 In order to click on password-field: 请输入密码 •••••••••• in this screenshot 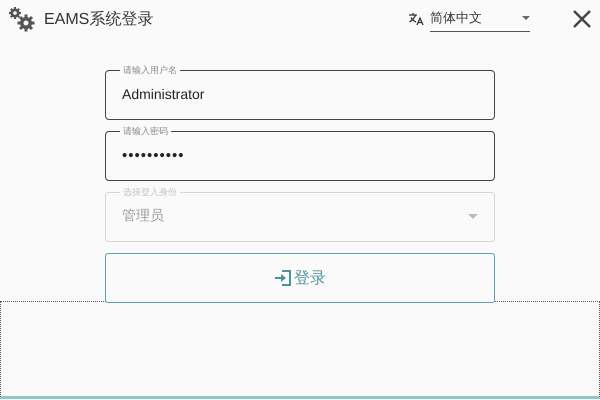, I will do `click(300, 153)`.